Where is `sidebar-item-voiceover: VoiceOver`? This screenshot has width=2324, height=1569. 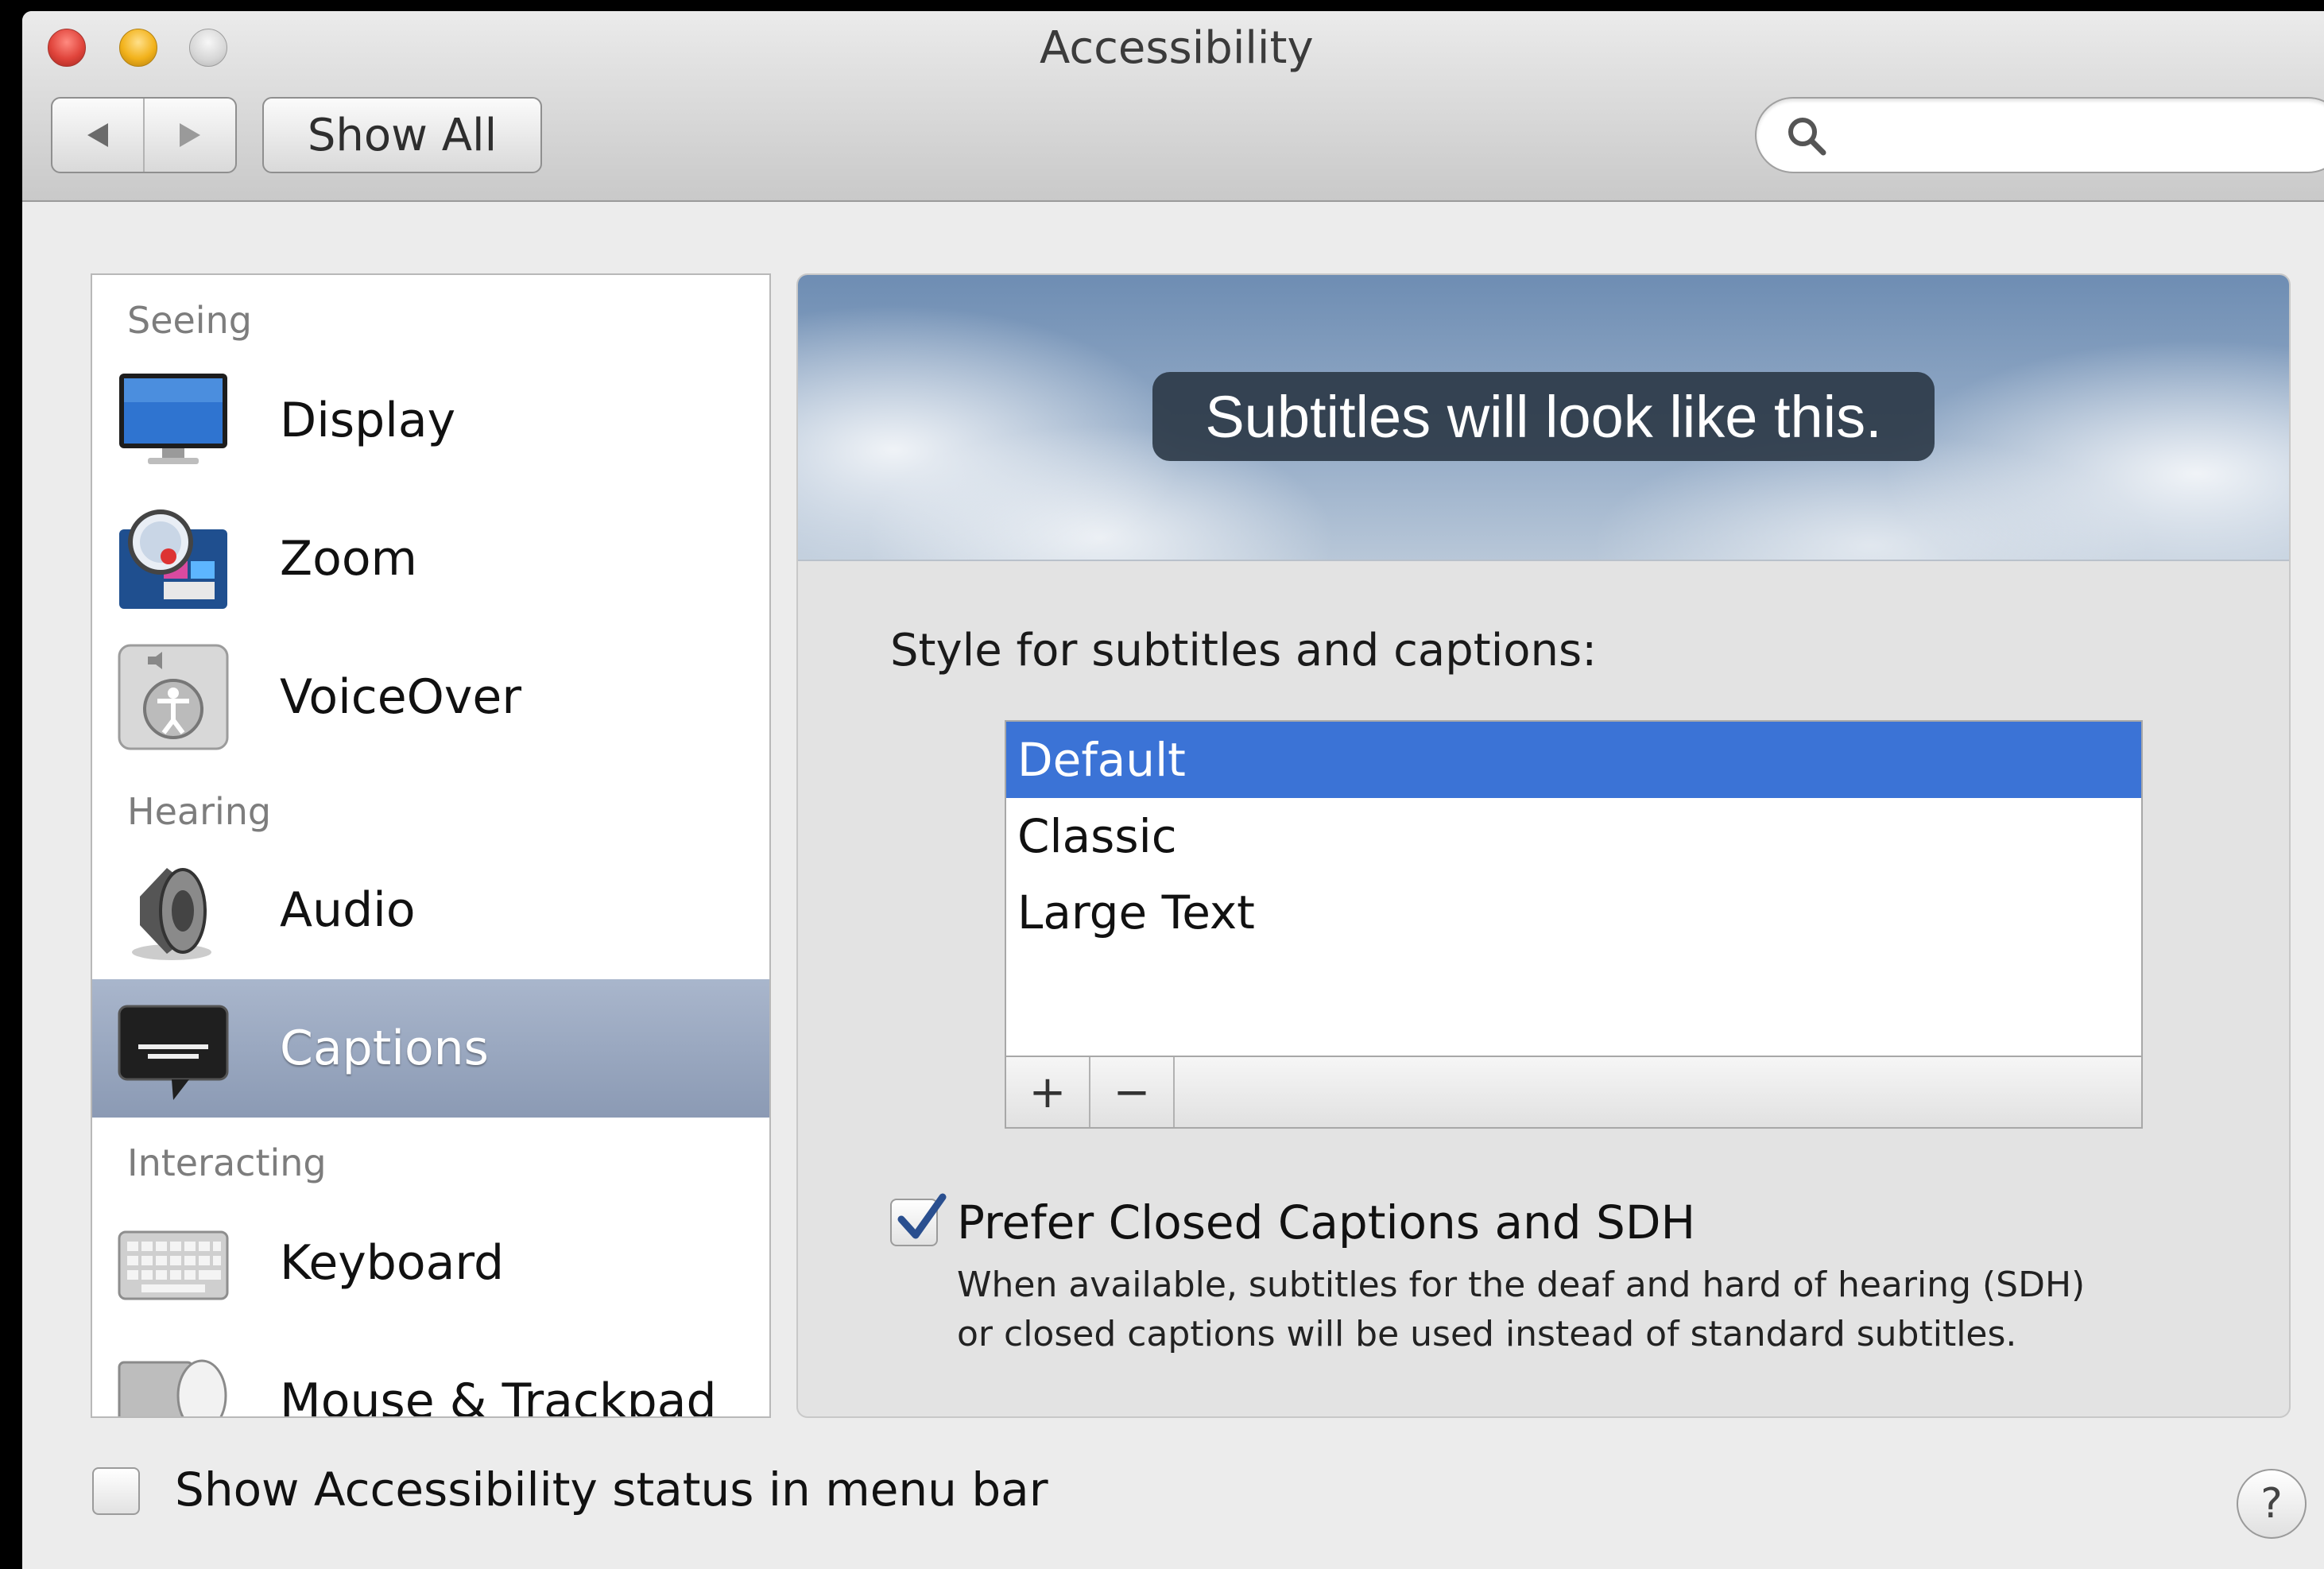
sidebar-item-voiceover: VoiceOver is located at coordinates (431, 697).